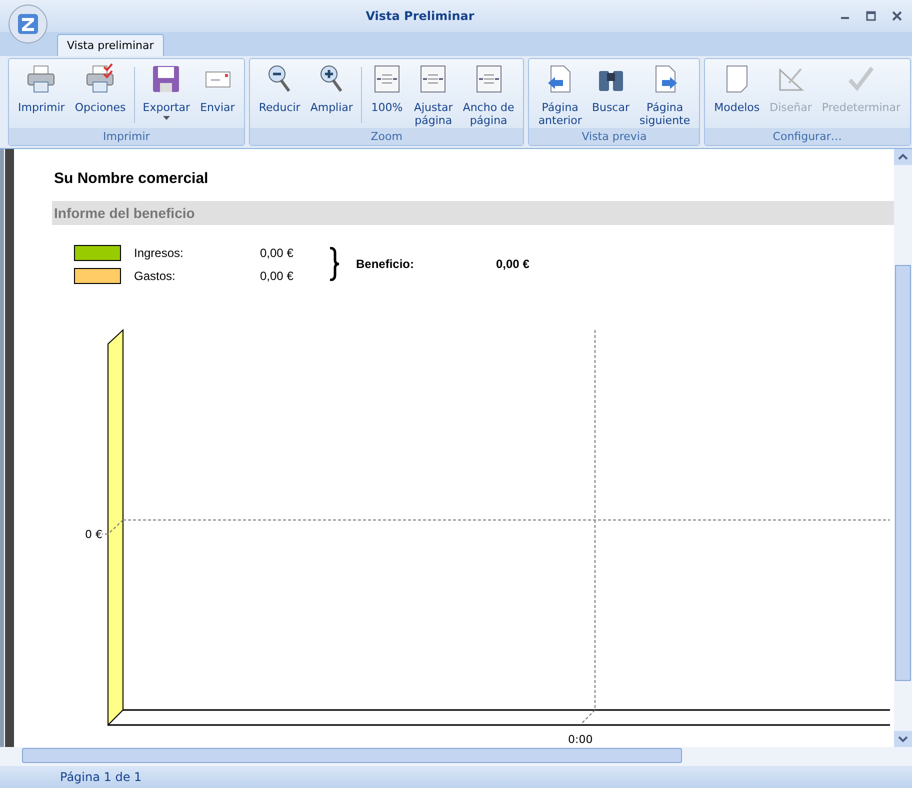 This screenshot has width=912, height=788. I want to click on brace-icon, so click(334, 264).